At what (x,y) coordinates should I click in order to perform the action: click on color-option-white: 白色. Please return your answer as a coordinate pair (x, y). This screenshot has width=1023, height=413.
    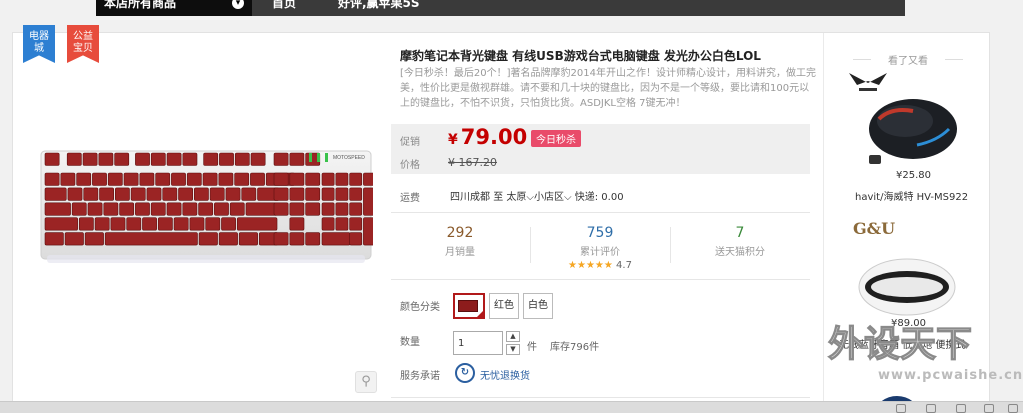
    Looking at the image, I should click on (538, 306).